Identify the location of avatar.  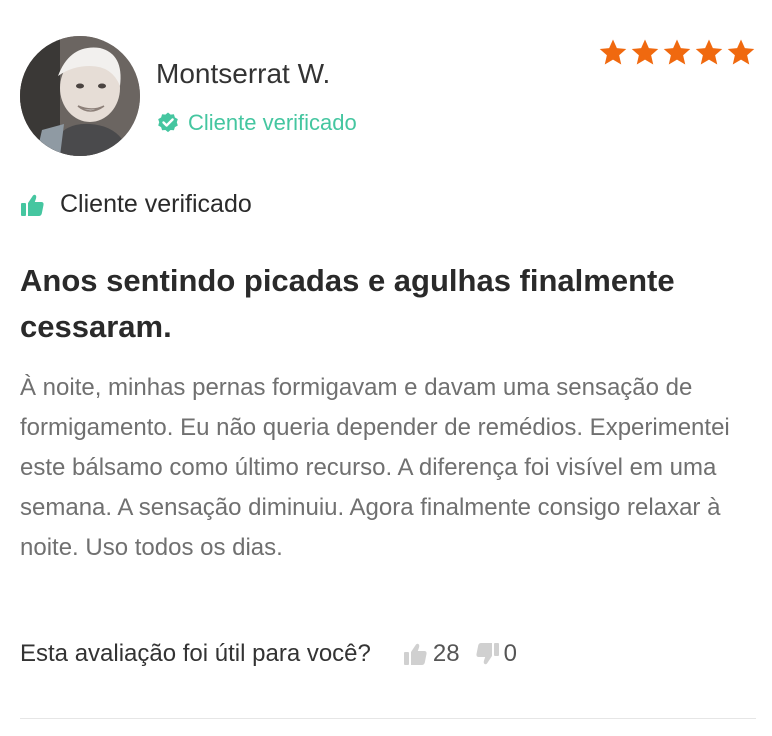
(80, 96).